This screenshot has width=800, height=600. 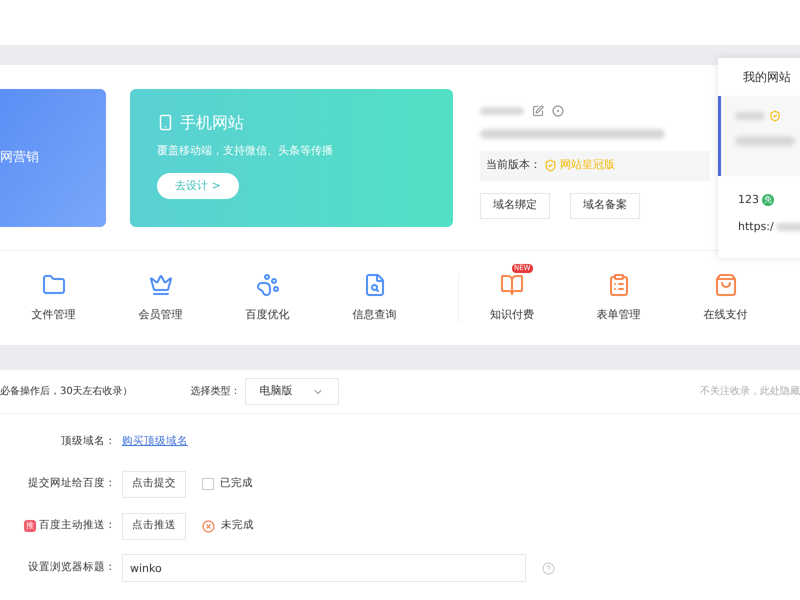 I want to click on popover-title: 我的网站, so click(x=767, y=77).